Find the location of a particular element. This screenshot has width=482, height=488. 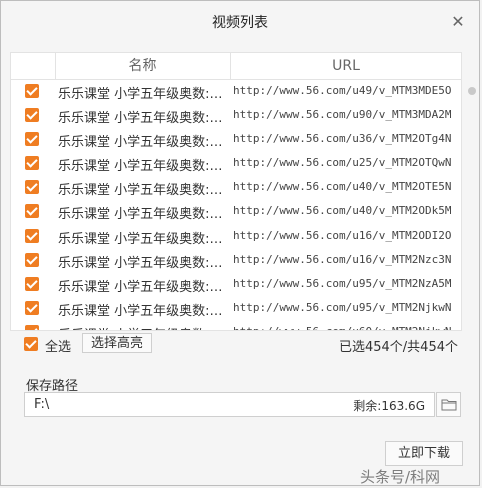

save-path-value: F:\ is located at coordinates (42, 404).